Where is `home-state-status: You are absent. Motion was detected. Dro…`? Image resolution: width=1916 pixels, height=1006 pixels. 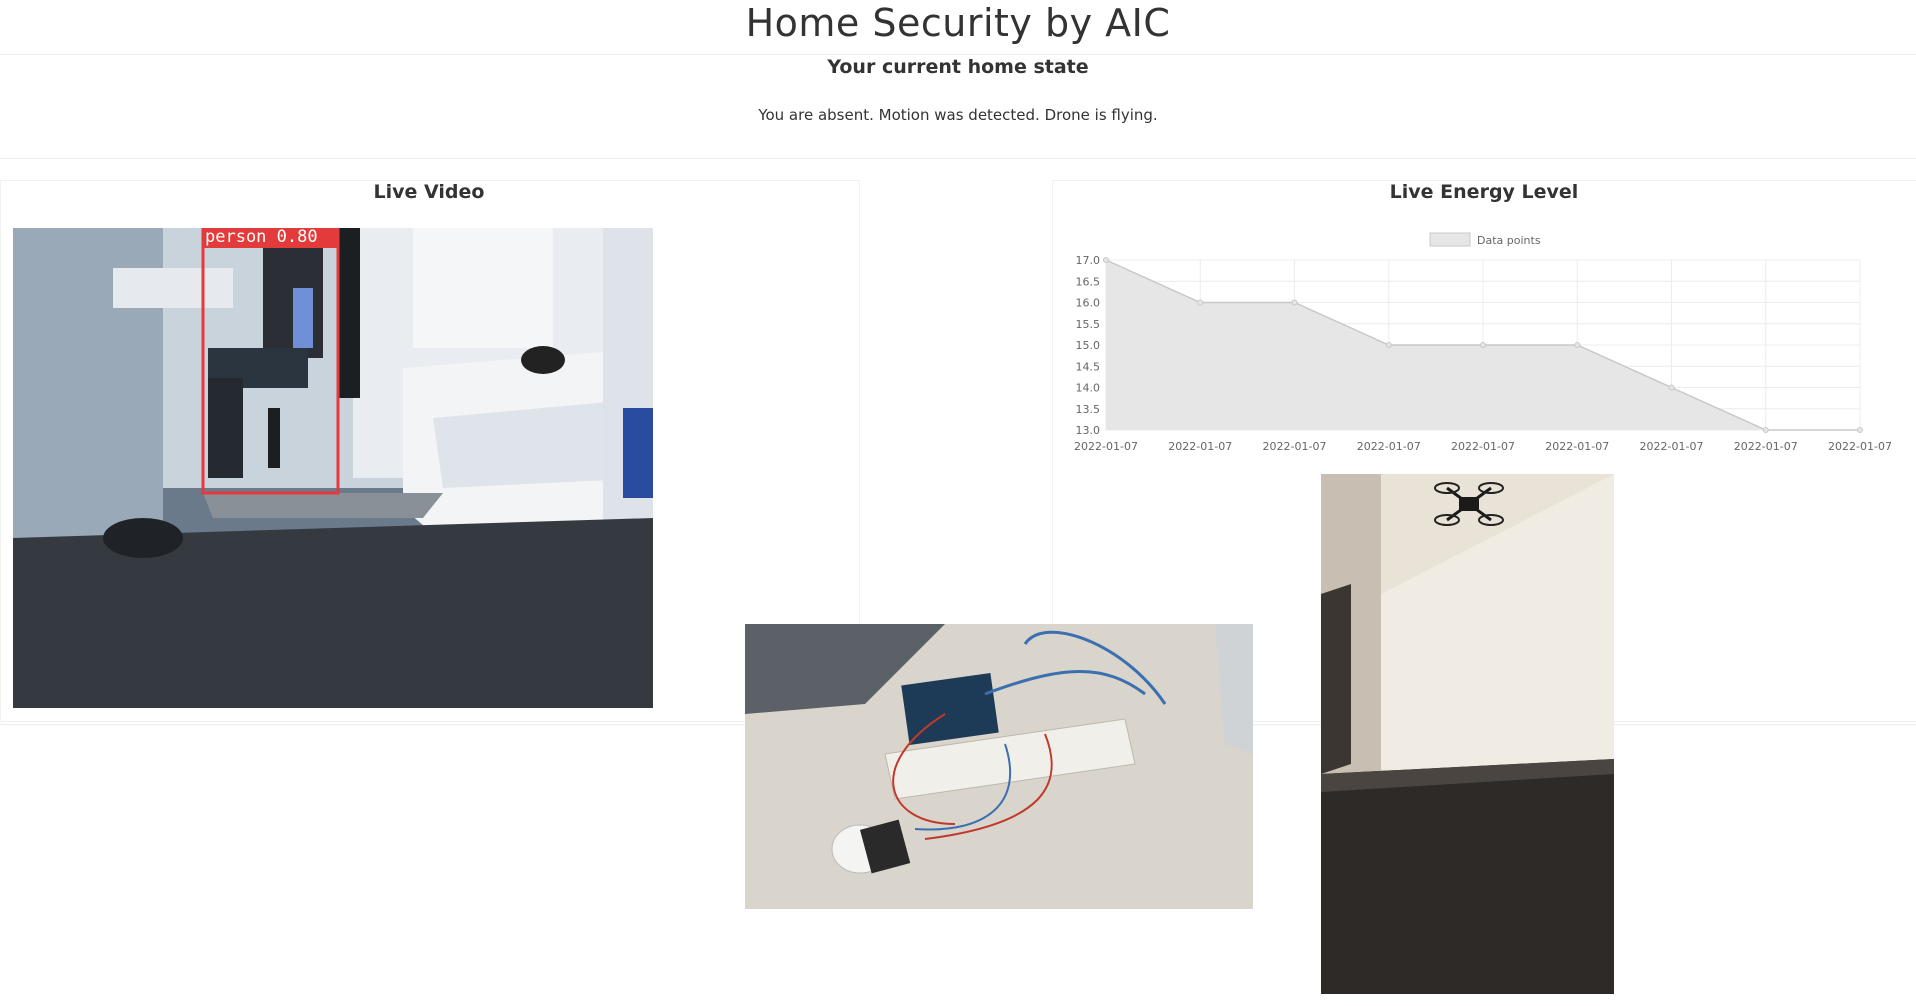 home-state-status: You are absent. Motion was detected. Dro… is located at coordinates (958, 115).